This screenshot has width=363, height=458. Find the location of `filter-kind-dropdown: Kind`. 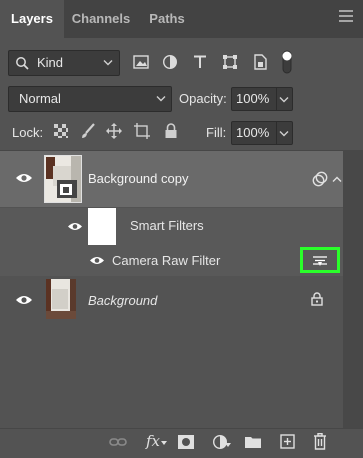

filter-kind-dropdown: Kind is located at coordinates (64, 63).